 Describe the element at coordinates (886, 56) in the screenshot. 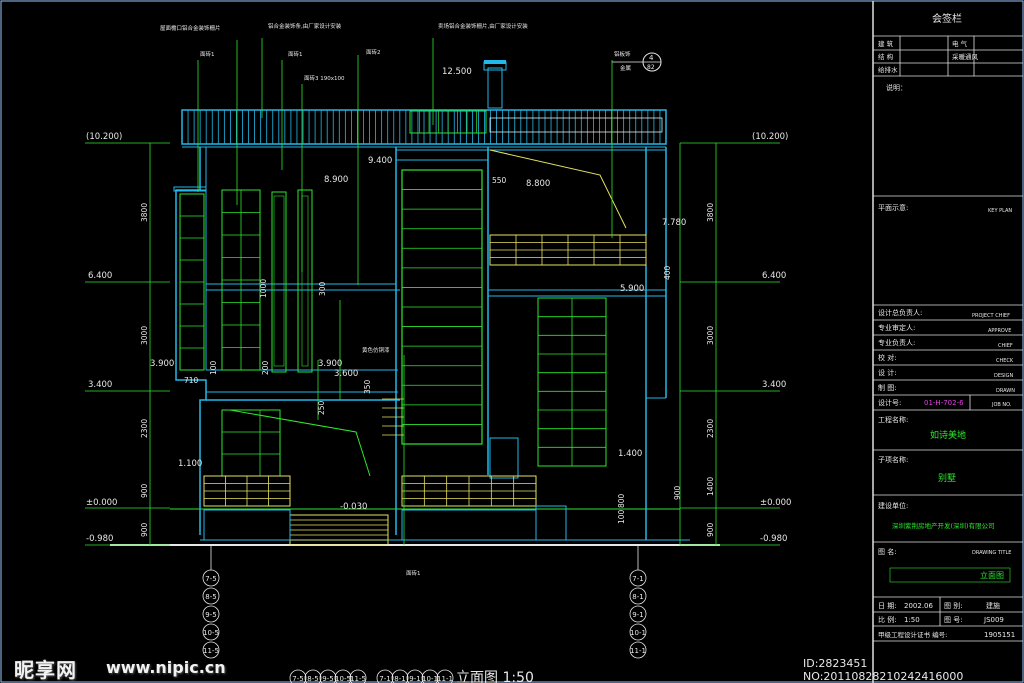

I see `tb-signoff-1-0: 结 构` at that location.